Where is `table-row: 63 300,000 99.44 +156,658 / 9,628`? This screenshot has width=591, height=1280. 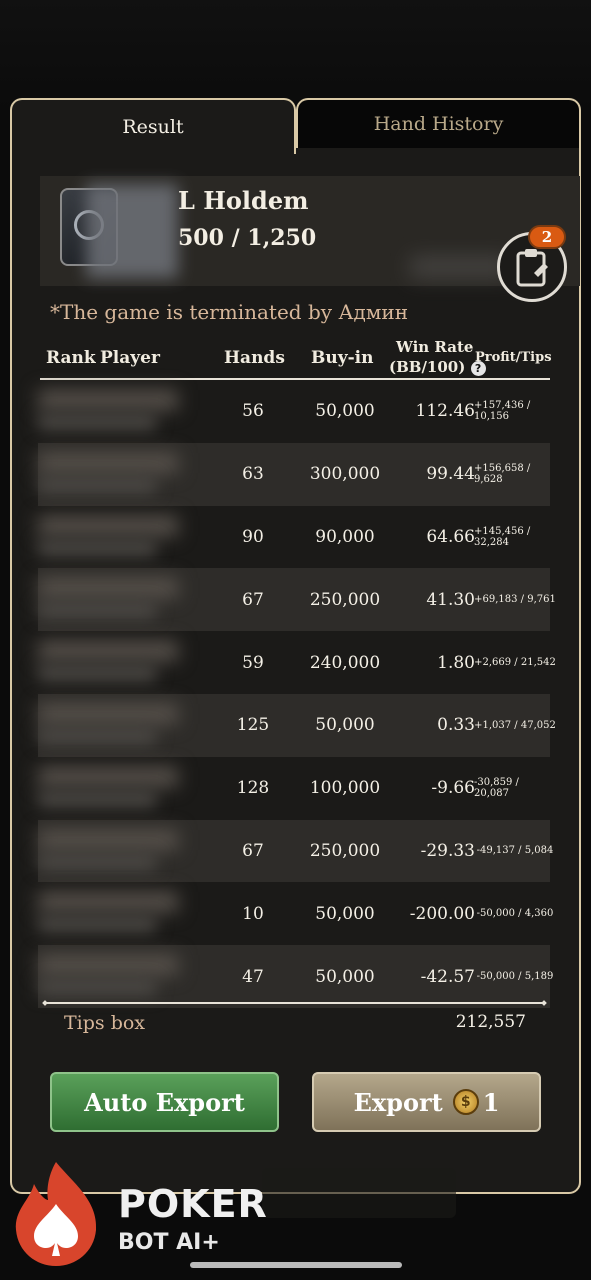 table-row: 63 300,000 99.44 +156,658 / 9,628 is located at coordinates (294, 474).